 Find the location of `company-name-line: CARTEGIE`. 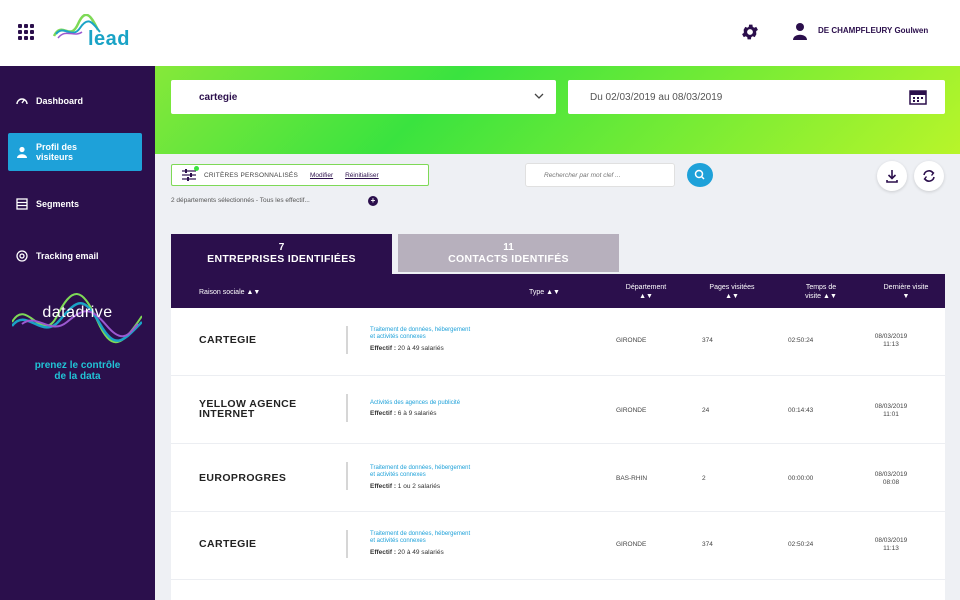

company-name-line: CARTEGIE is located at coordinates (228, 340).